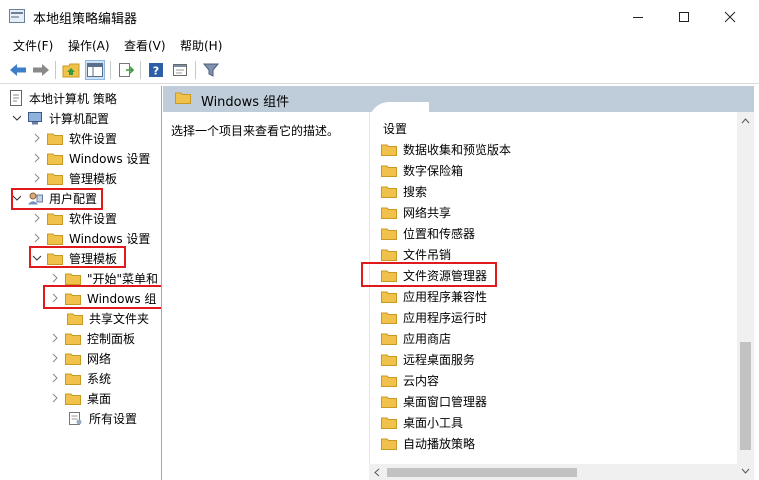 This screenshot has width=759, height=480. What do you see at coordinates (17, 118) in the screenshot?
I see `chevron-down-icon` at bounding box center [17, 118].